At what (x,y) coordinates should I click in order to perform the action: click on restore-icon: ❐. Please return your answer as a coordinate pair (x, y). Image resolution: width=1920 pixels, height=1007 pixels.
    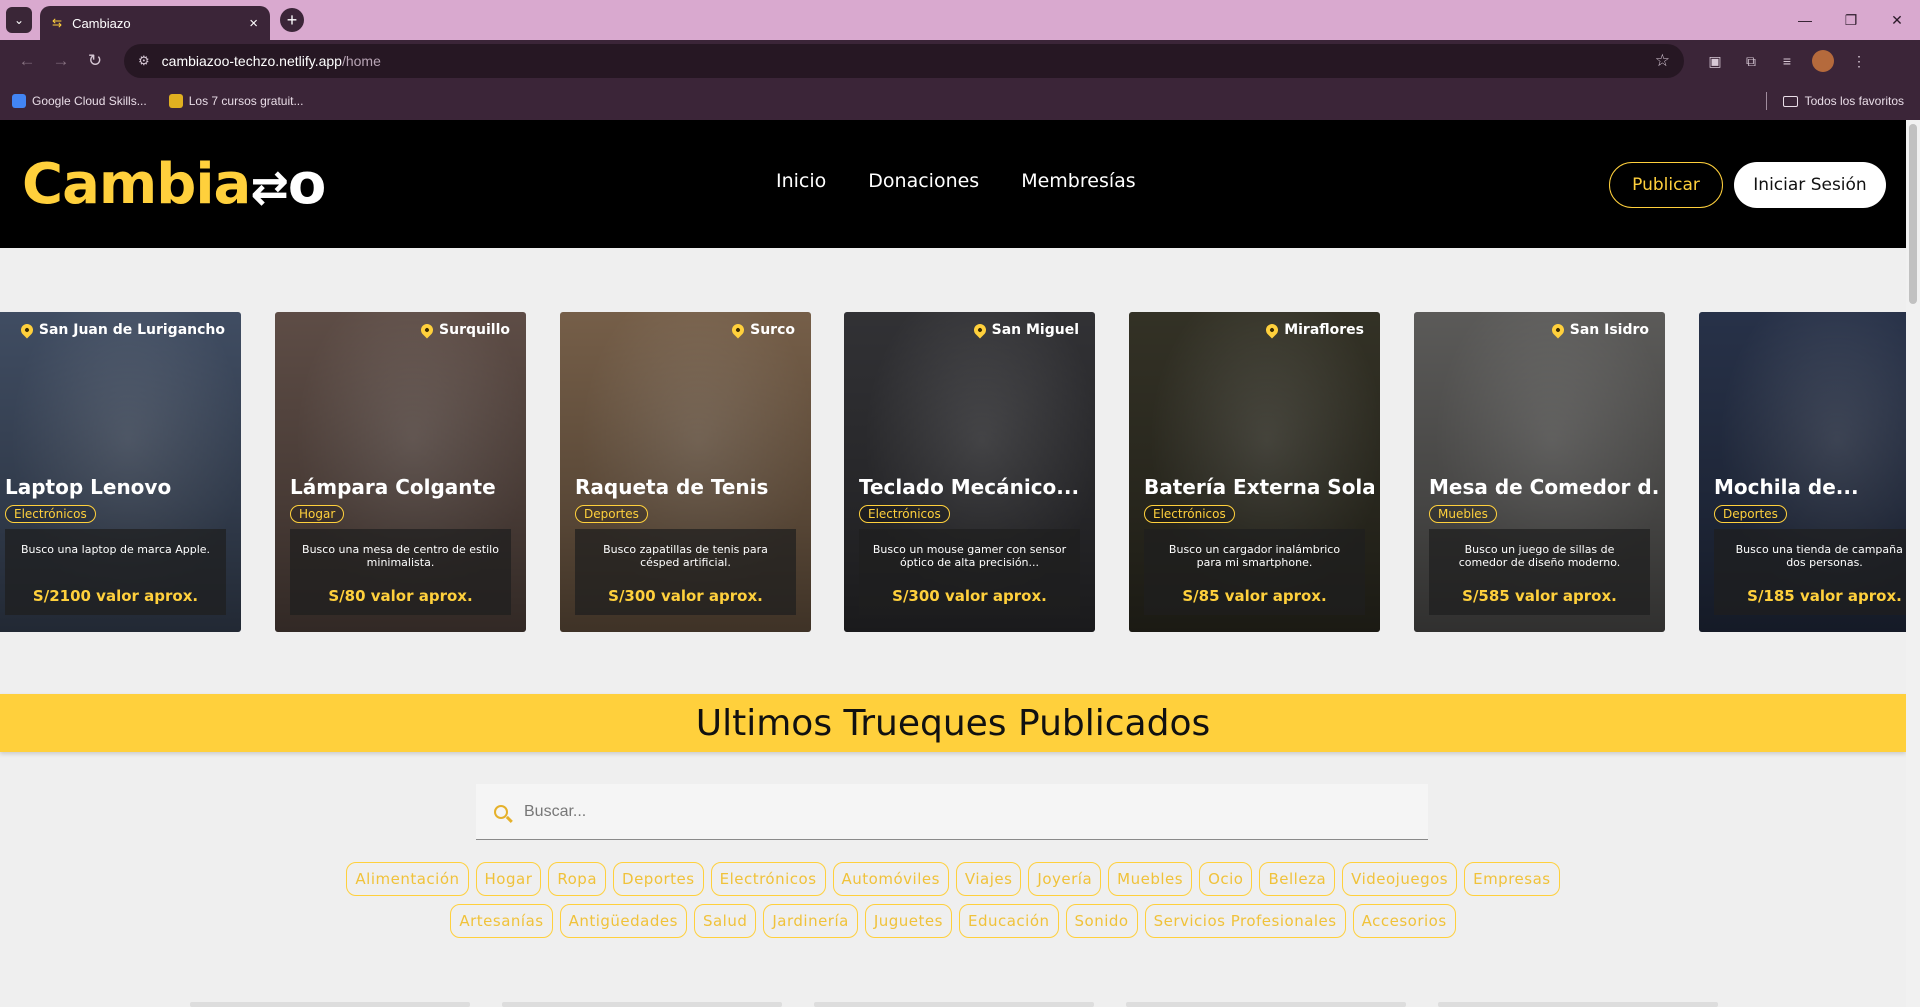
    Looking at the image, I should click on (1851, 20).